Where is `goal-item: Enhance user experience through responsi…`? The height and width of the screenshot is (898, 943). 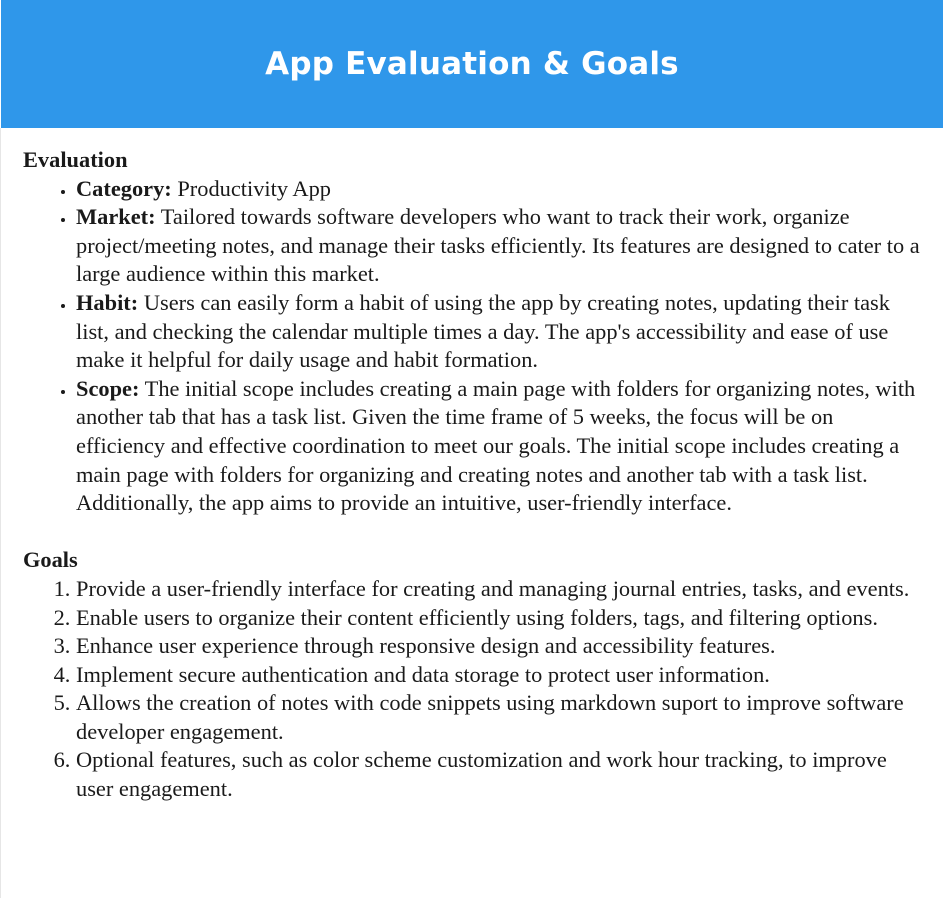 goal-item: Enhance user experience through responsi… is located at coordinates (502, 646).